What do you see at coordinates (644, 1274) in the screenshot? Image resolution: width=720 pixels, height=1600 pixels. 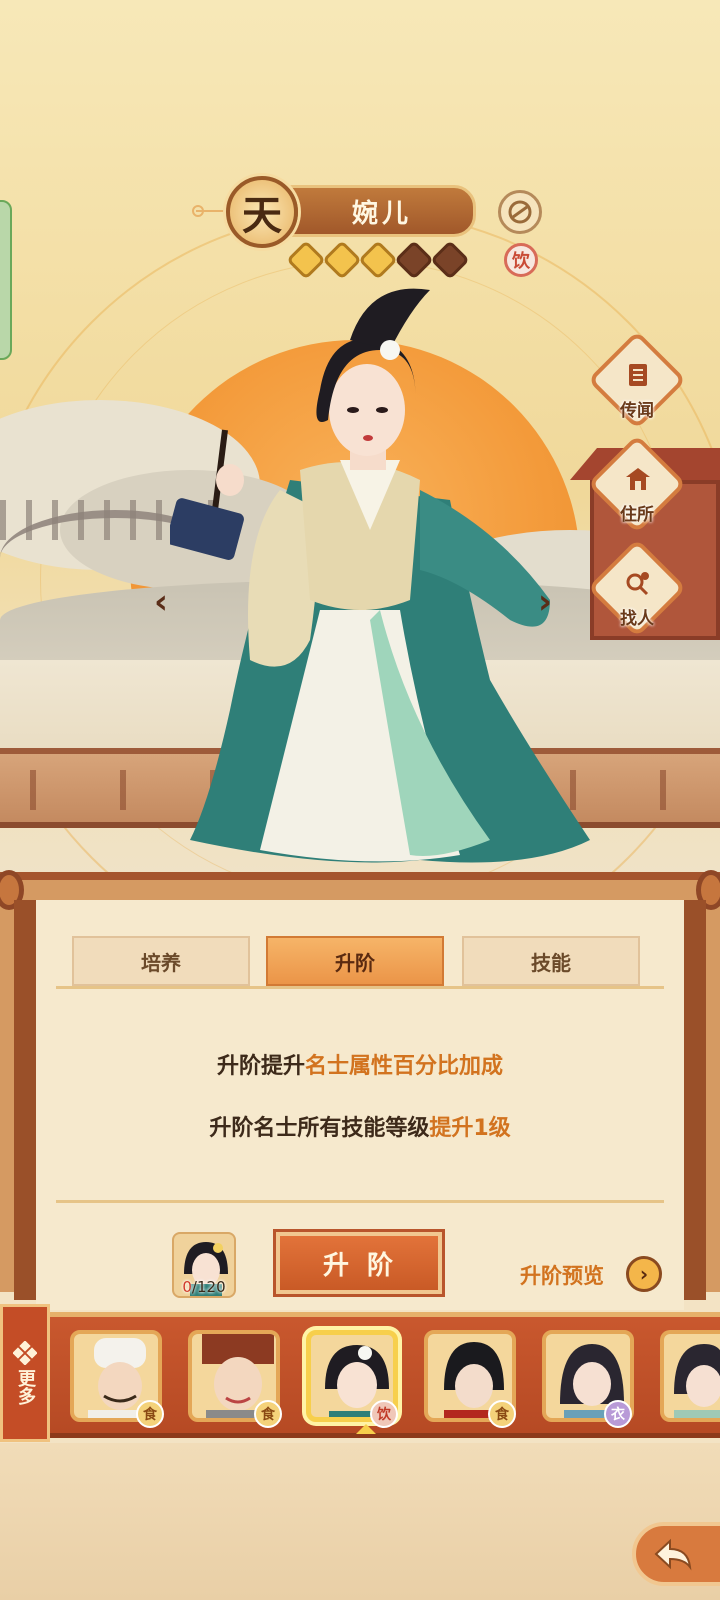 I see `chevron-right-icon: ›` at bounding box center [644, 1274].